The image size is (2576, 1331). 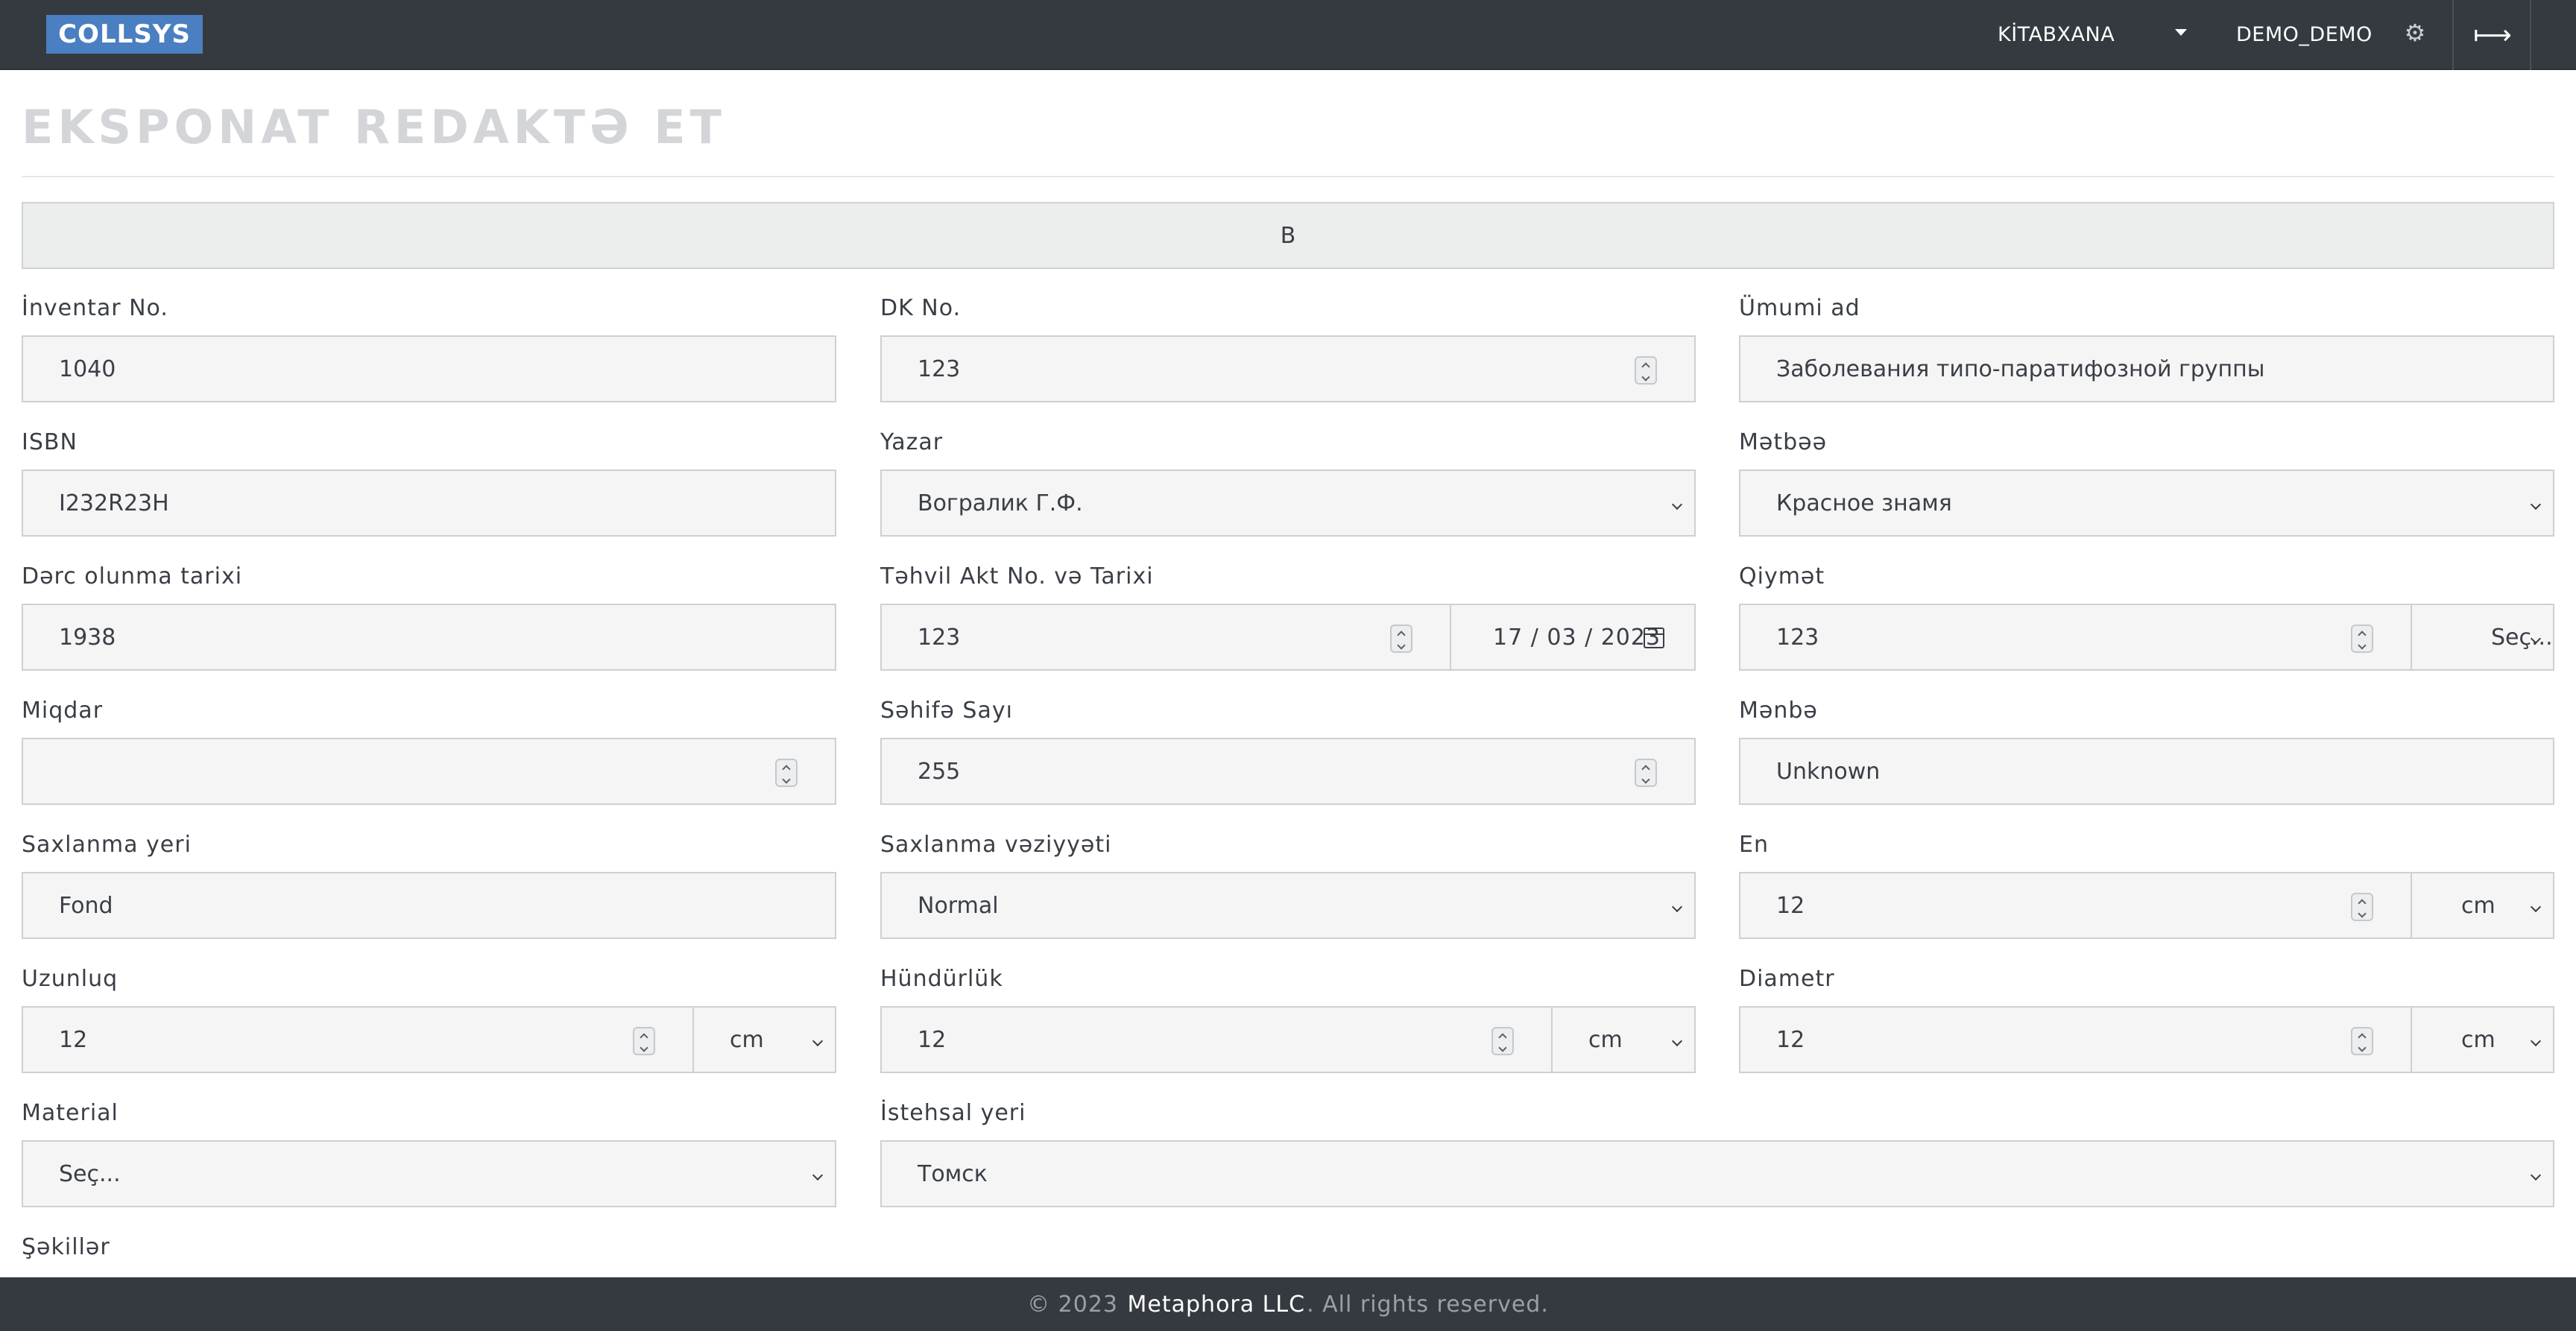 I want to click on metbee-label: Mətbəə, so click(x=1784, y=442).